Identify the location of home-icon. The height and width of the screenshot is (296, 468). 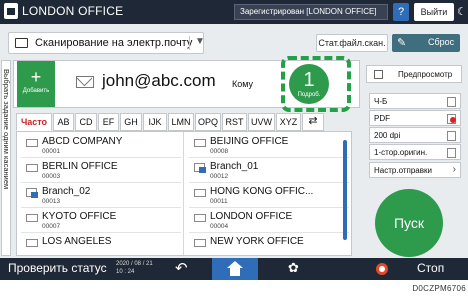
(235, 264).